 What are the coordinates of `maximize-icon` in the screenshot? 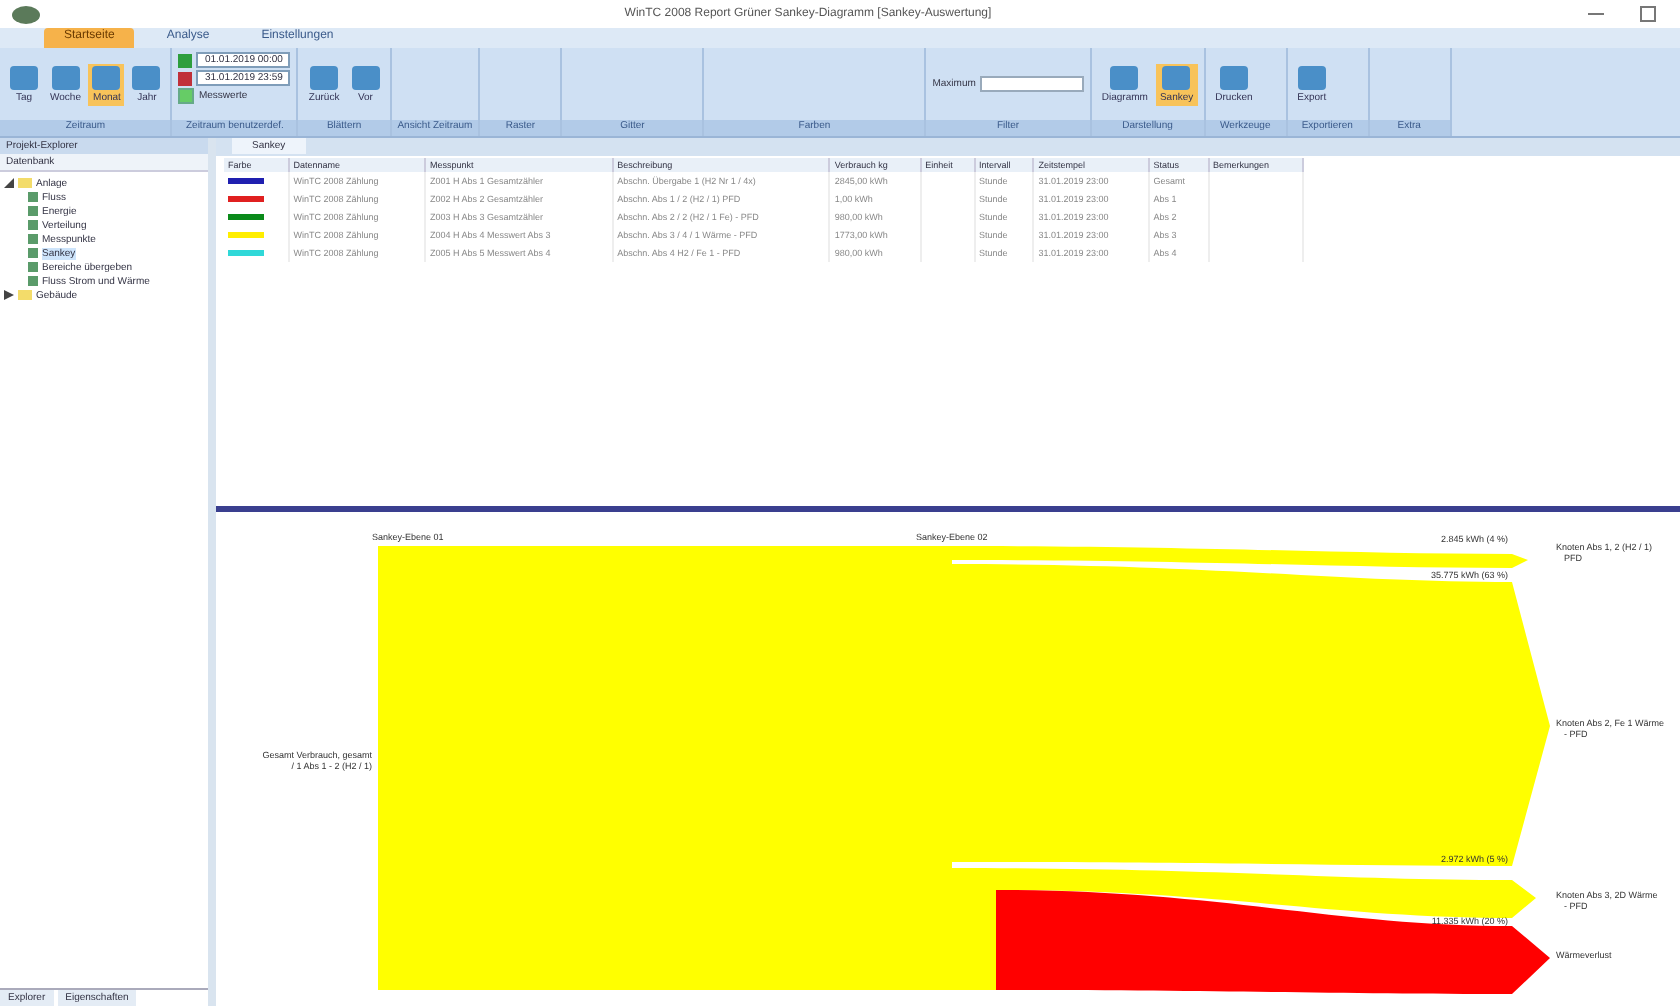 It's located at (1648, 14).